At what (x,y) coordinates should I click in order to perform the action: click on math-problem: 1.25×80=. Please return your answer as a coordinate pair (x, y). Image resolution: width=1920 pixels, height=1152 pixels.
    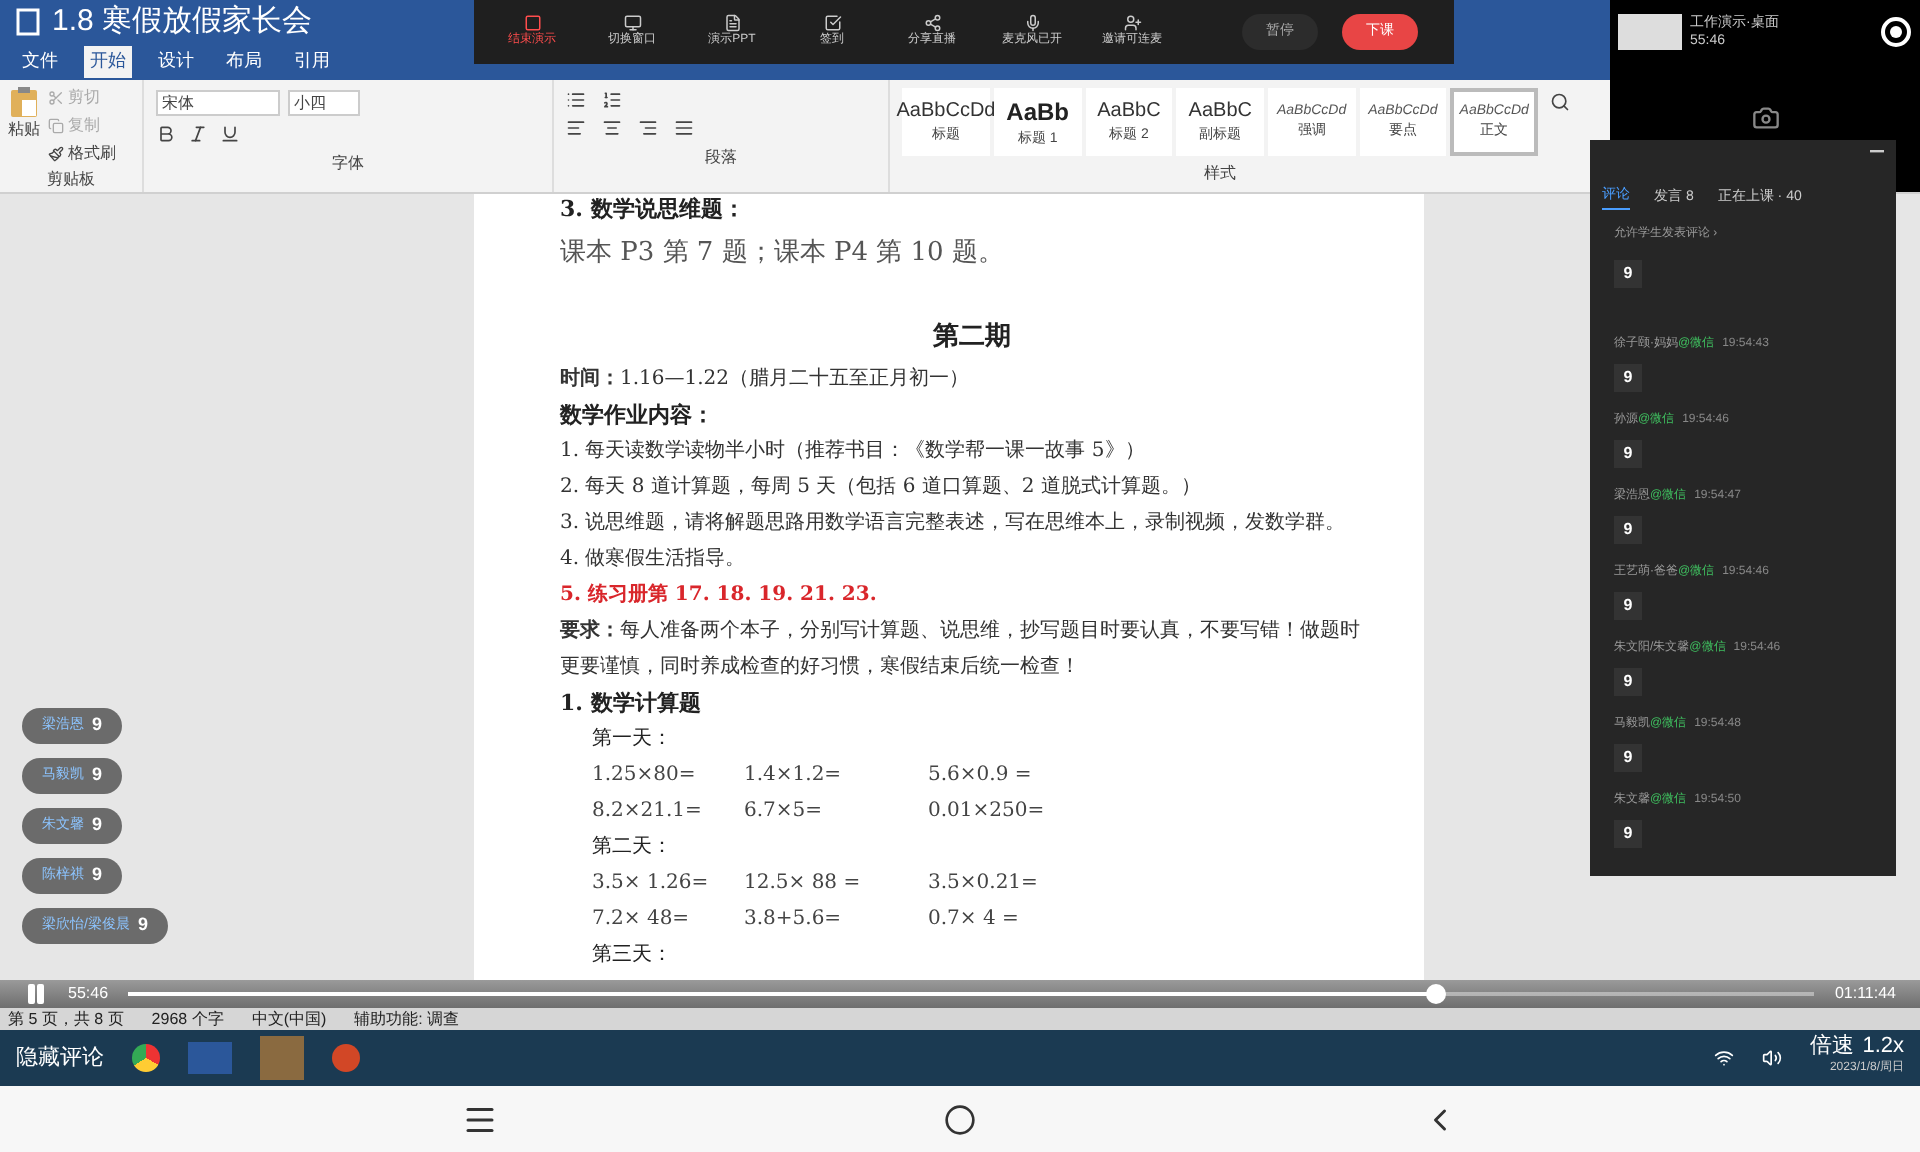
    Looking at the image, I should click on (644, 775).